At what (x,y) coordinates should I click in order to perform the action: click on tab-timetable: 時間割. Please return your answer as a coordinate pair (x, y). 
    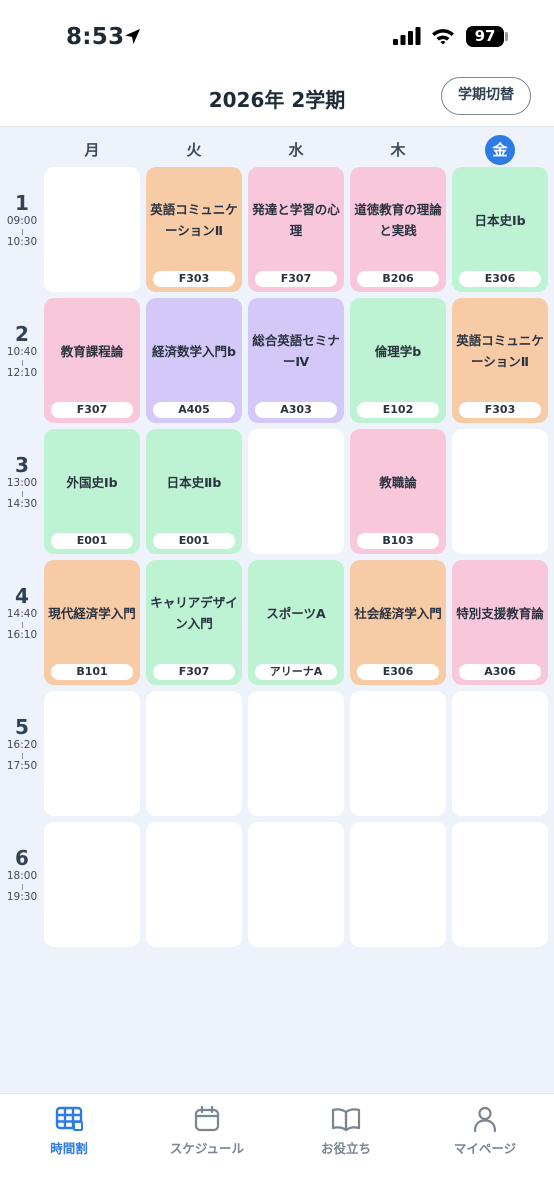
    Looking at the image, I should click on (69, 1131).